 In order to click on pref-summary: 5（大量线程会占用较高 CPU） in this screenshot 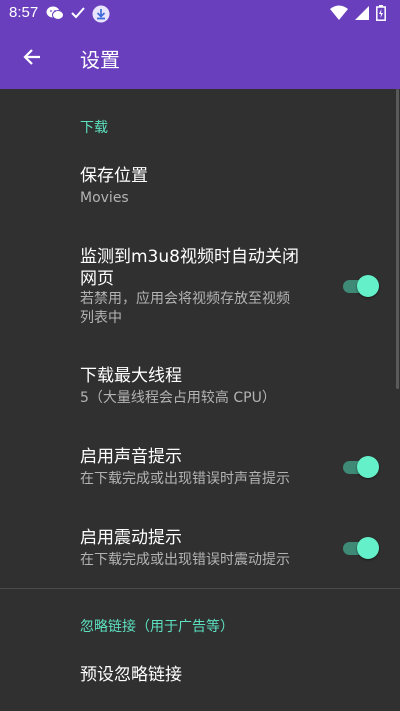, I will do `click(178, 398)`.